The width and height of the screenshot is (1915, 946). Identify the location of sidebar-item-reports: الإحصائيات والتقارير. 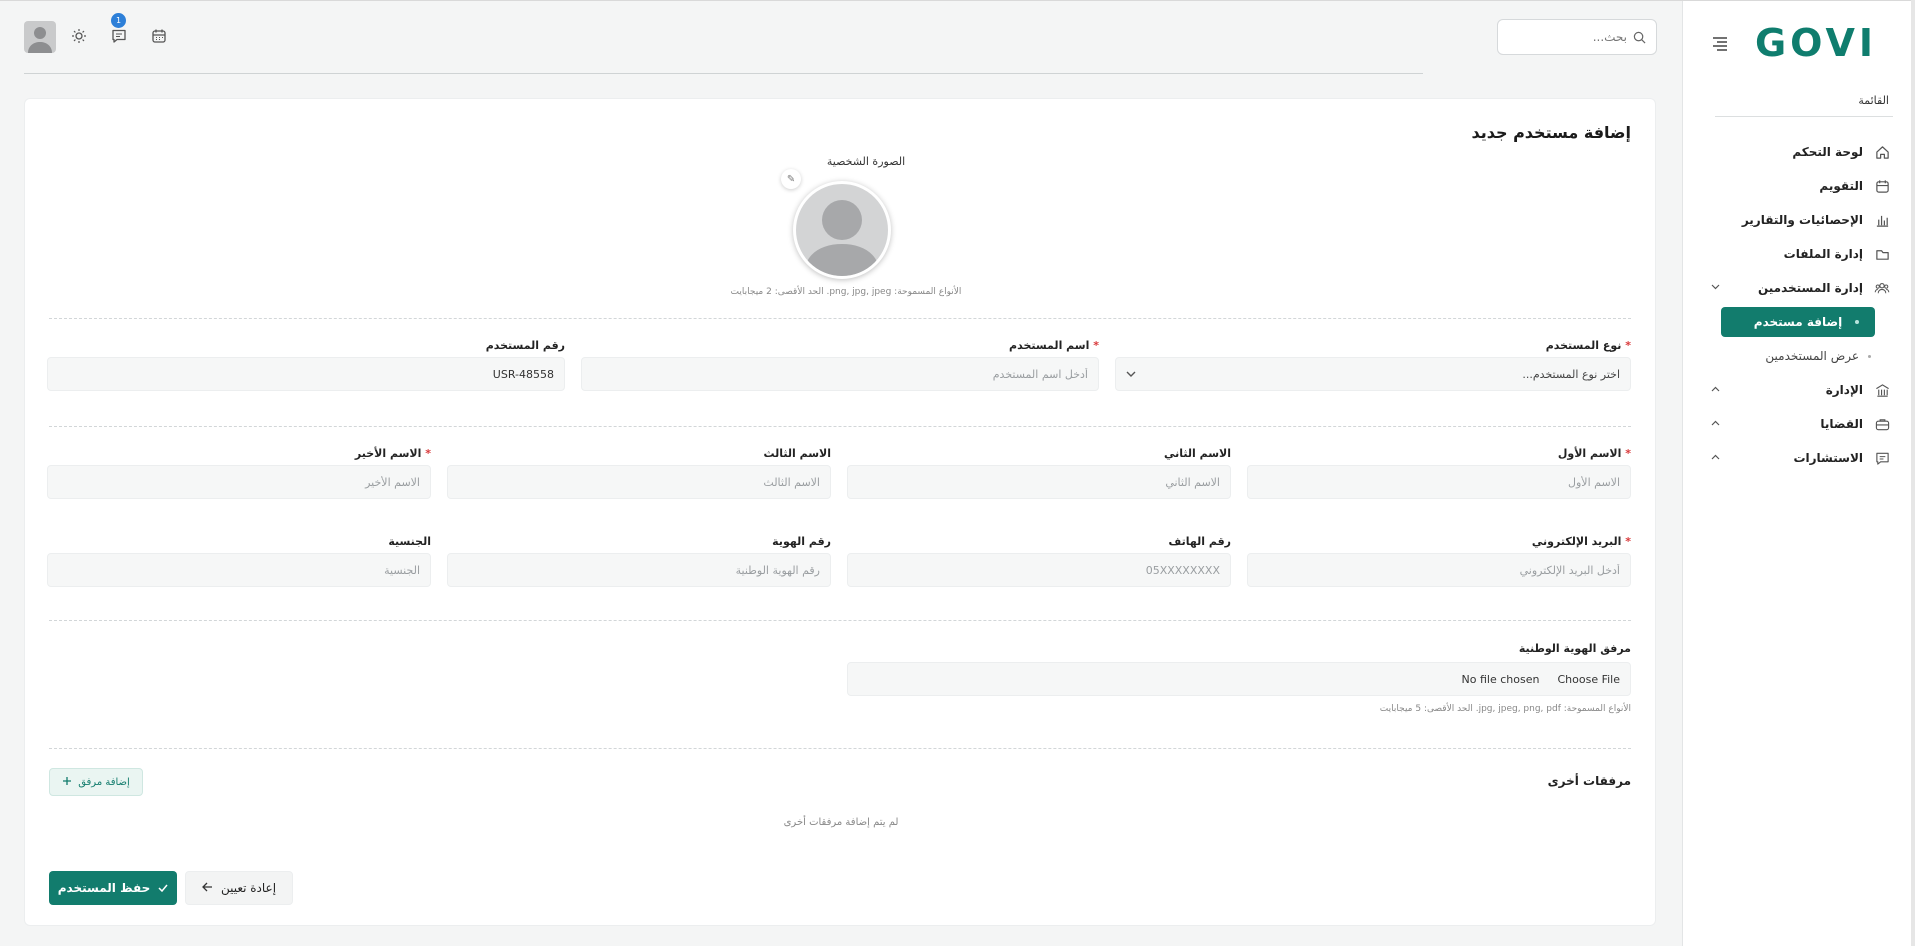
(1799, 220).